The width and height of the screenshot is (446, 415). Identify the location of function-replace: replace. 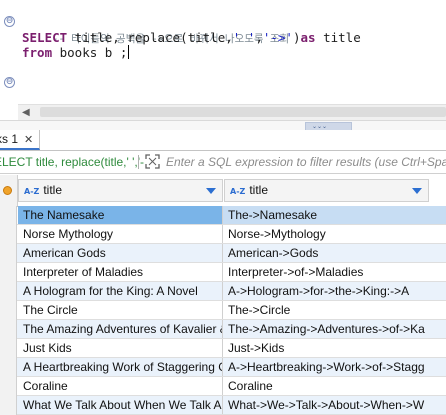
(154, 37).